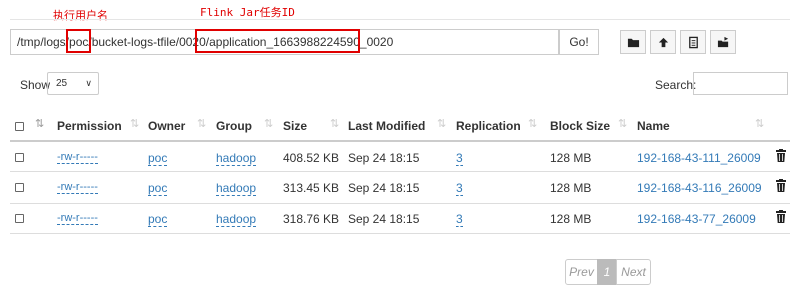  I want to click on next-button: Next, so click(633, 272).